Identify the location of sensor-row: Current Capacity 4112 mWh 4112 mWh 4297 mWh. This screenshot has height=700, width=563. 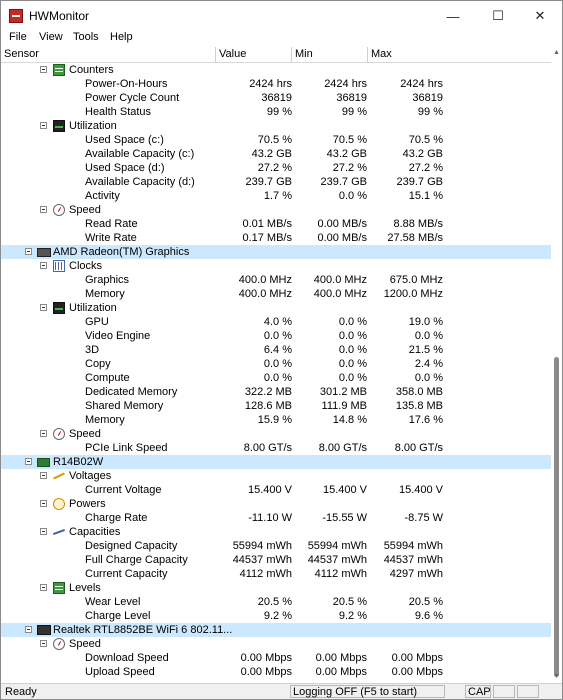
(276, 574).